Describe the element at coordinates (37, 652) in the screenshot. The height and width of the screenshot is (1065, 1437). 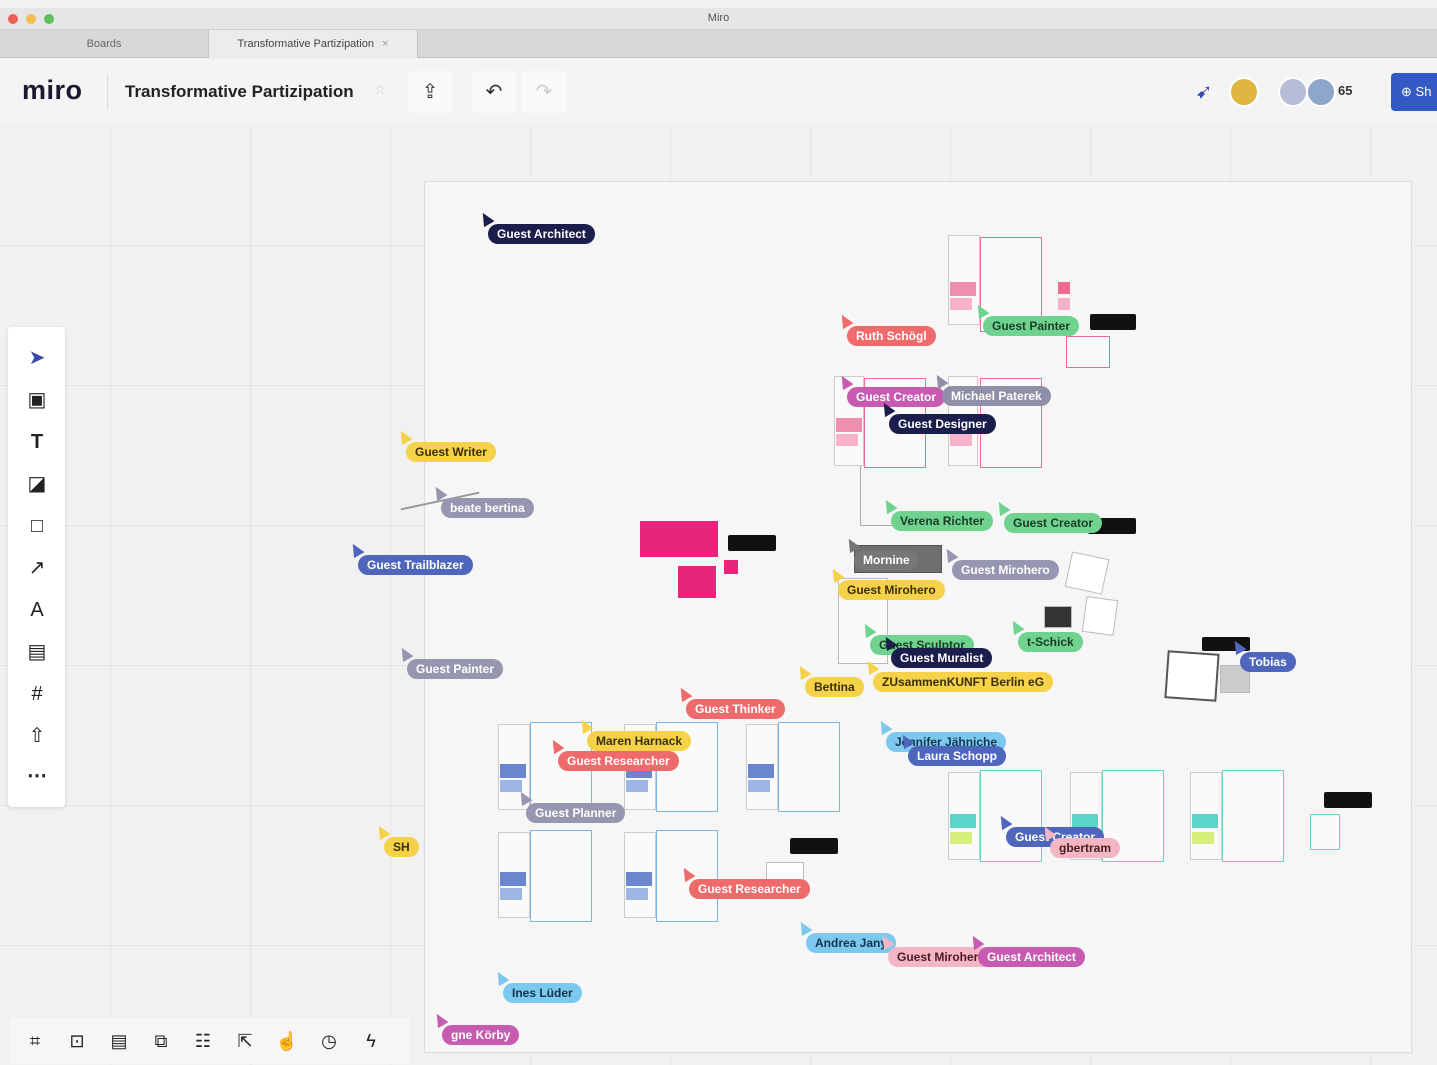
I see `comment-icon: ▤` at that location.